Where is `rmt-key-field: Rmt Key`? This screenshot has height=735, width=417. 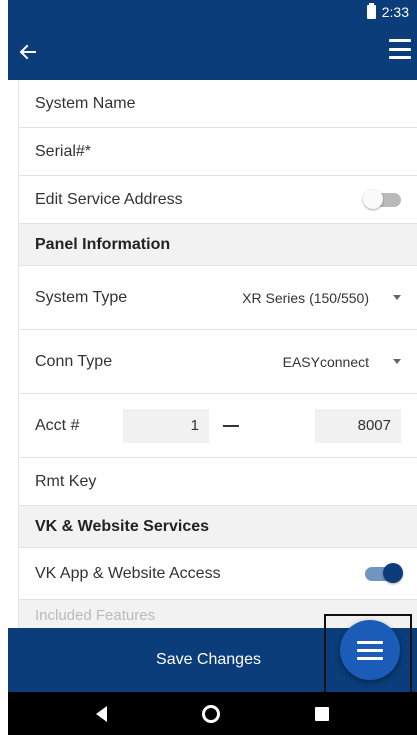 rmt-key-field: Rmt Key is located at coordinates (218, 482).